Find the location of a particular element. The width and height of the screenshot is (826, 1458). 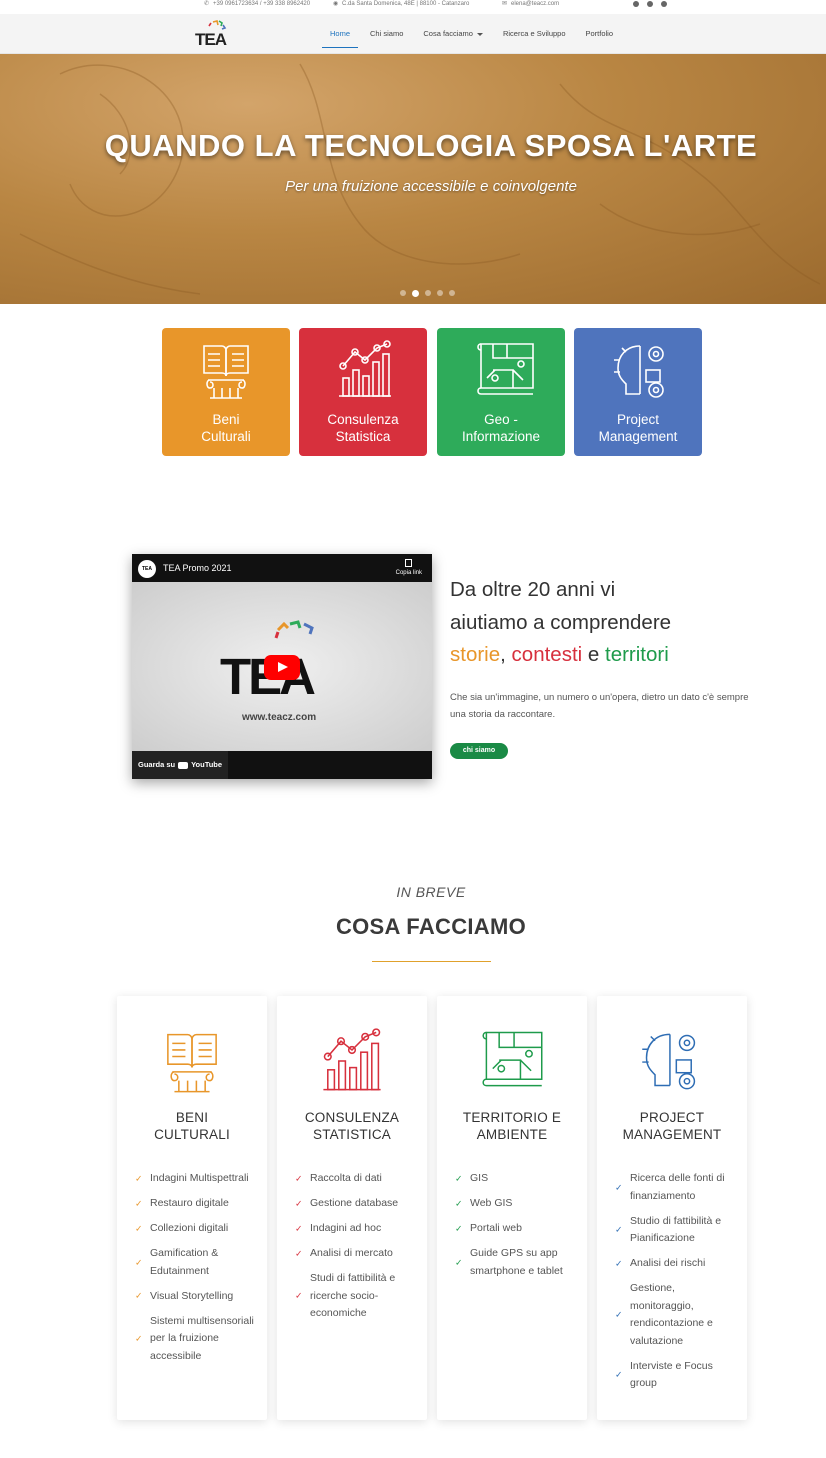

map-pin-icon: ◉ is located at coordinates (336, 4).